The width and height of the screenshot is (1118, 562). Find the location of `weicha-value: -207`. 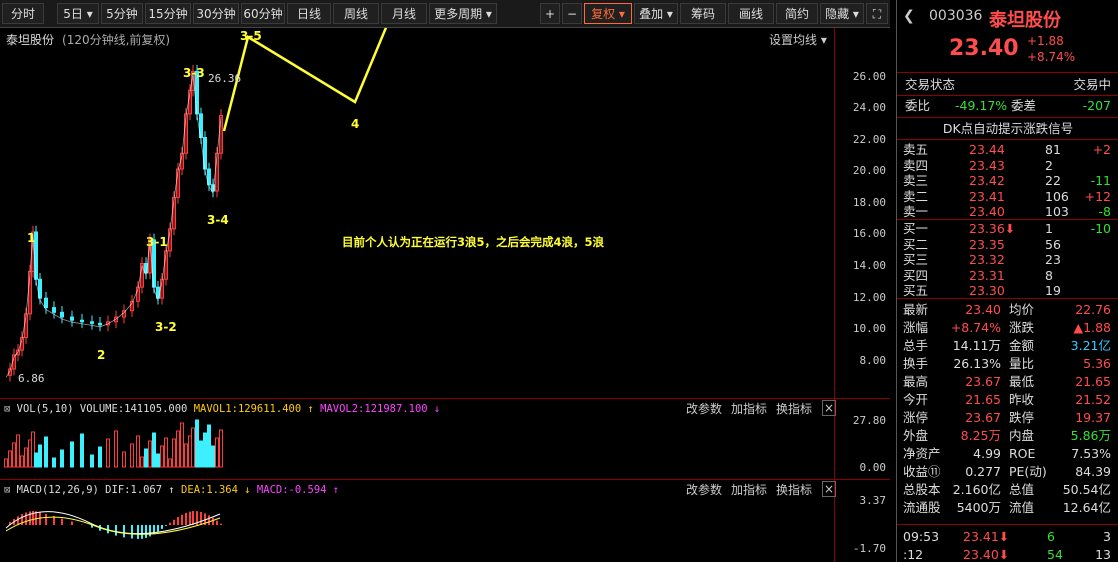

weicha-value: -207 is located at coordinates (1096, 105).